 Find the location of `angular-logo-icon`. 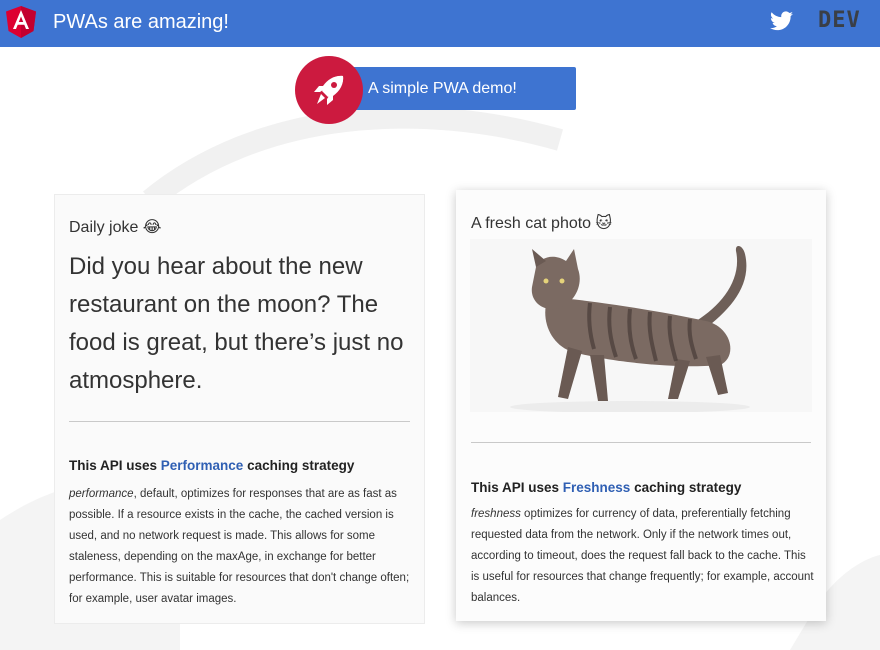

angular-logo-icon is located at coordinates (21, 22).